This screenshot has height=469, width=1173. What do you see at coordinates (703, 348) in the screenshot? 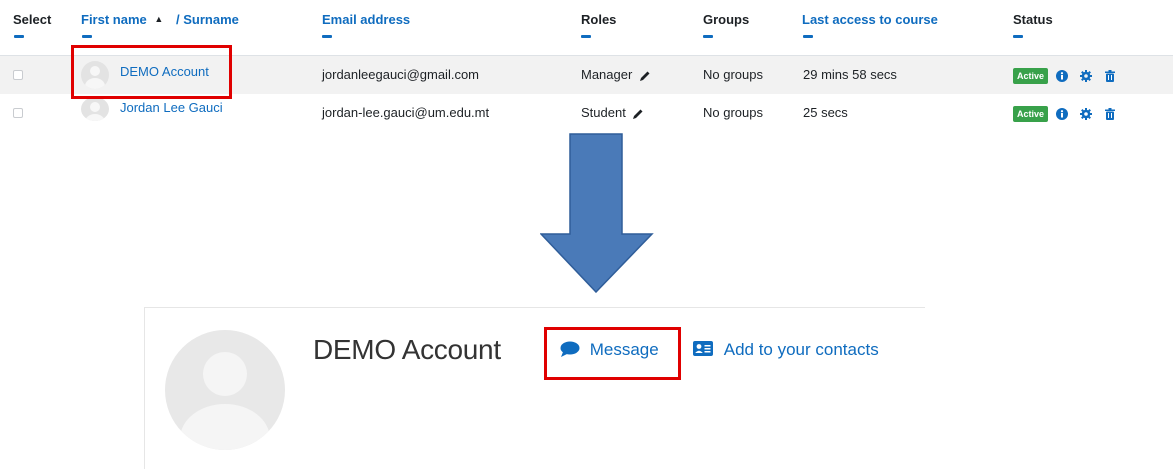
I see `address-card-icon` at bounding box center [703, 348].